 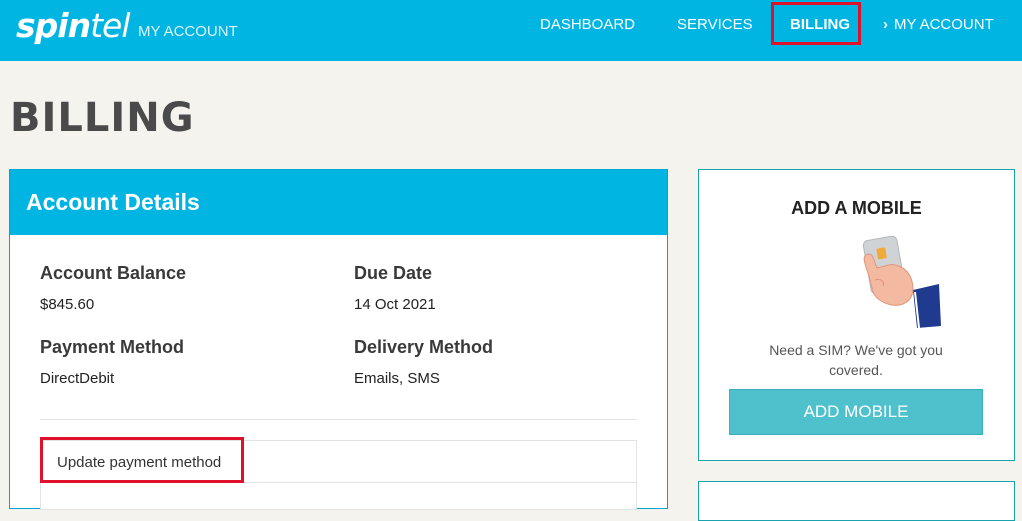 I want to click on divider, so click(x=338, y=419).